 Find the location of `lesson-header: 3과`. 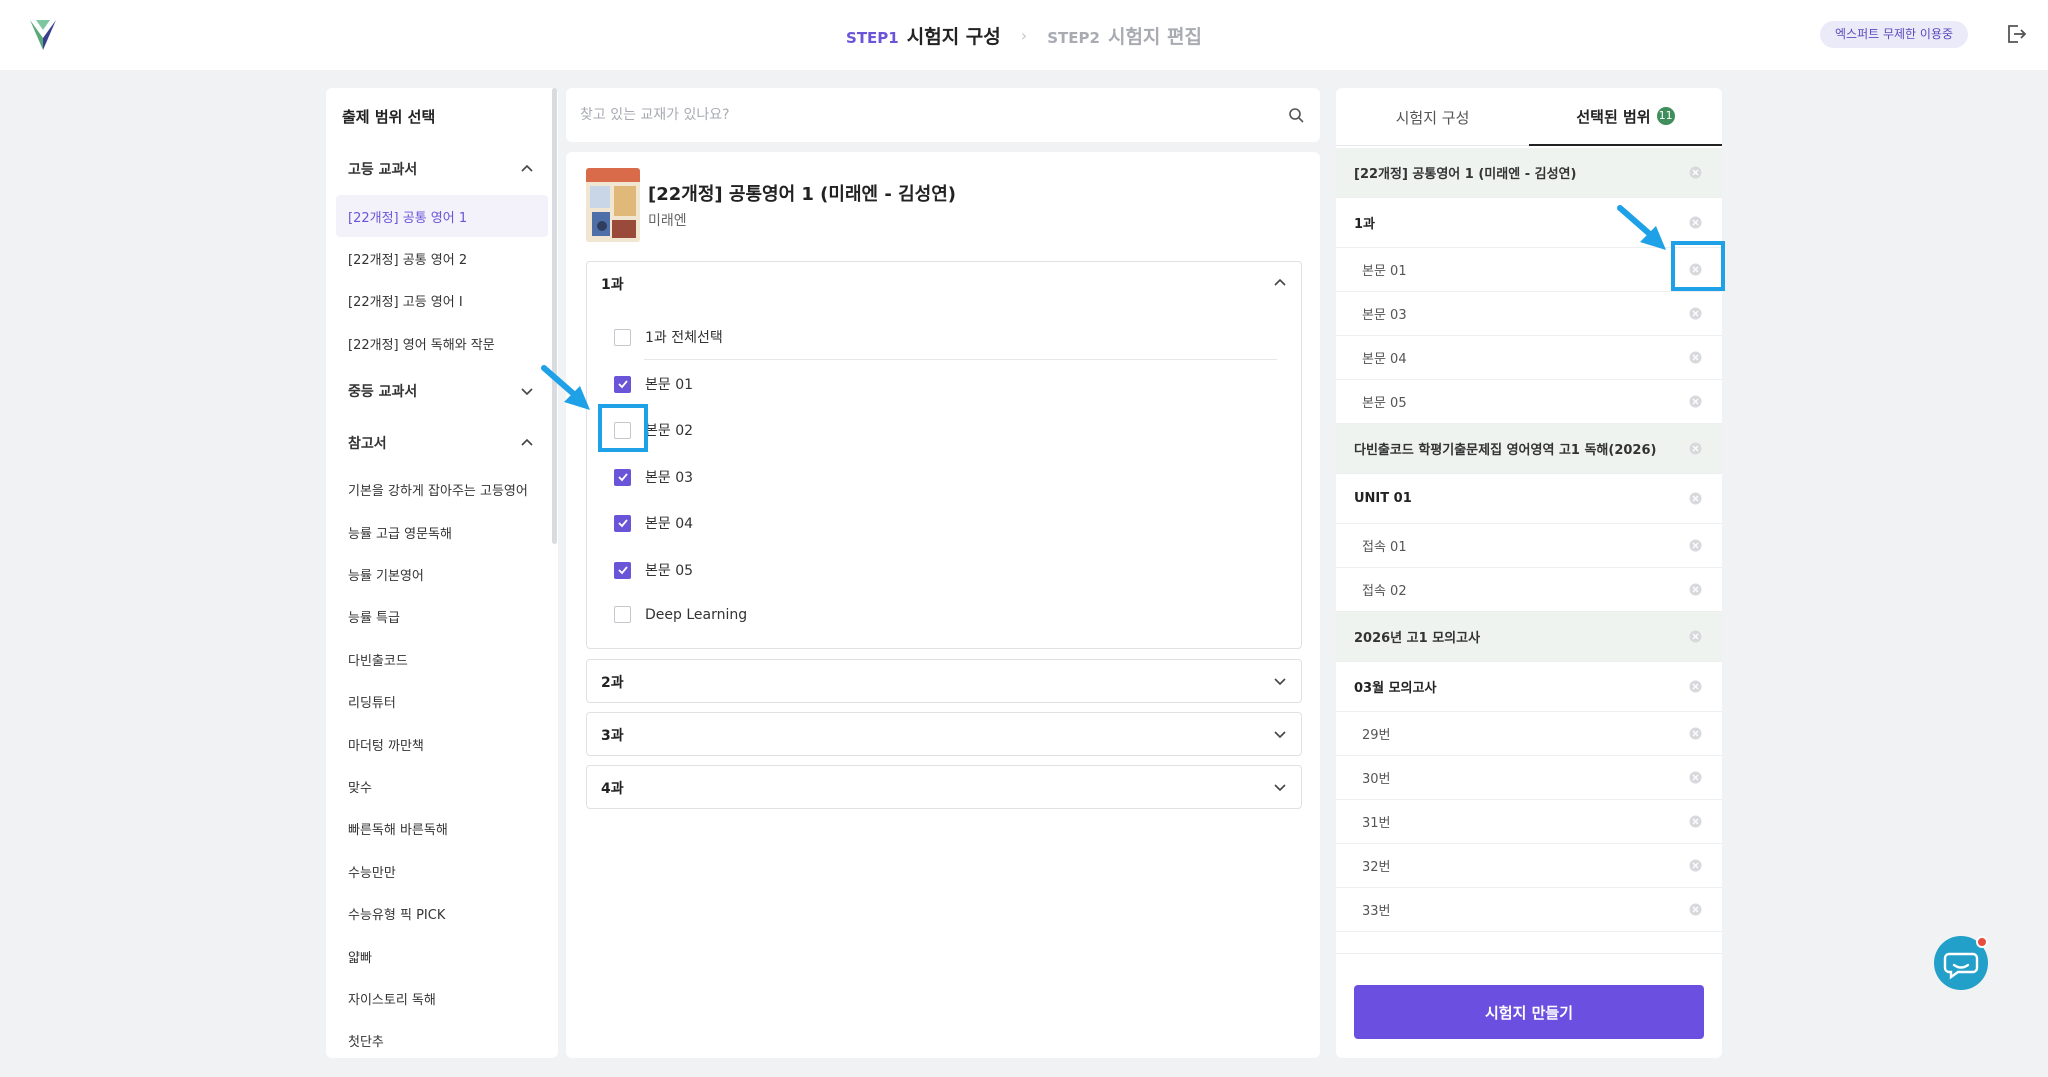

lesson-header: 3과 is located at coordinates (944, 734).